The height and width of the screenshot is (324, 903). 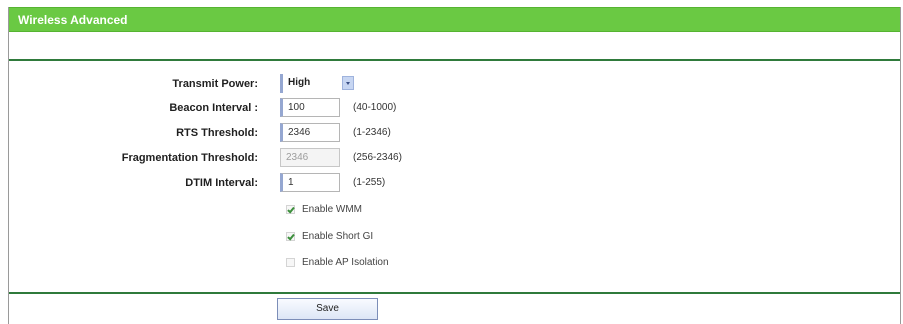 What do you see at coordinates (310, 182) in the screenshot?
I see `dtim-interval-input` at bounding box center [310, 182].